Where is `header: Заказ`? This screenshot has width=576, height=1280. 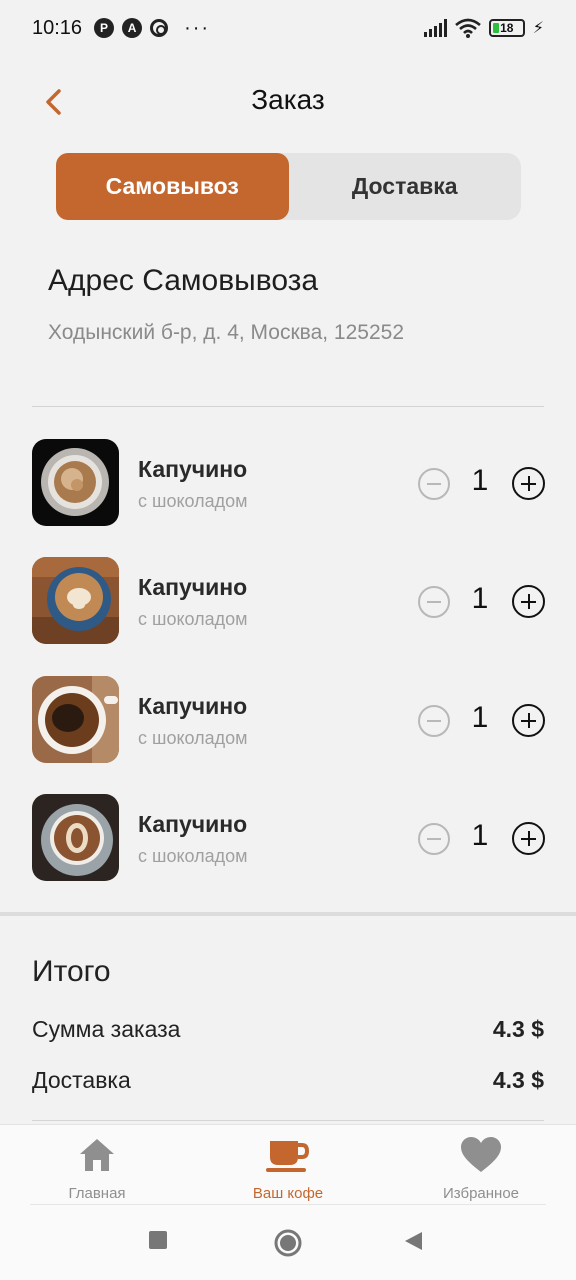 header: Заказ is located at coordinates (288, 102).